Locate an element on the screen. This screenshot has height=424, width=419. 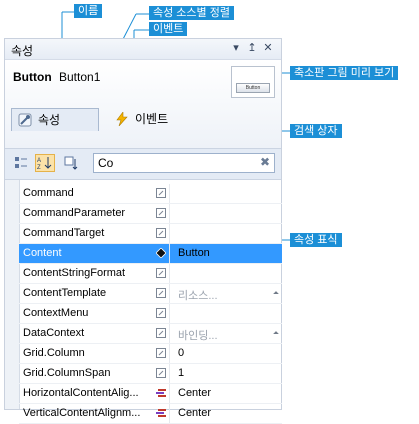
thumbnail-button: Button is located at coordinates (253, 88).